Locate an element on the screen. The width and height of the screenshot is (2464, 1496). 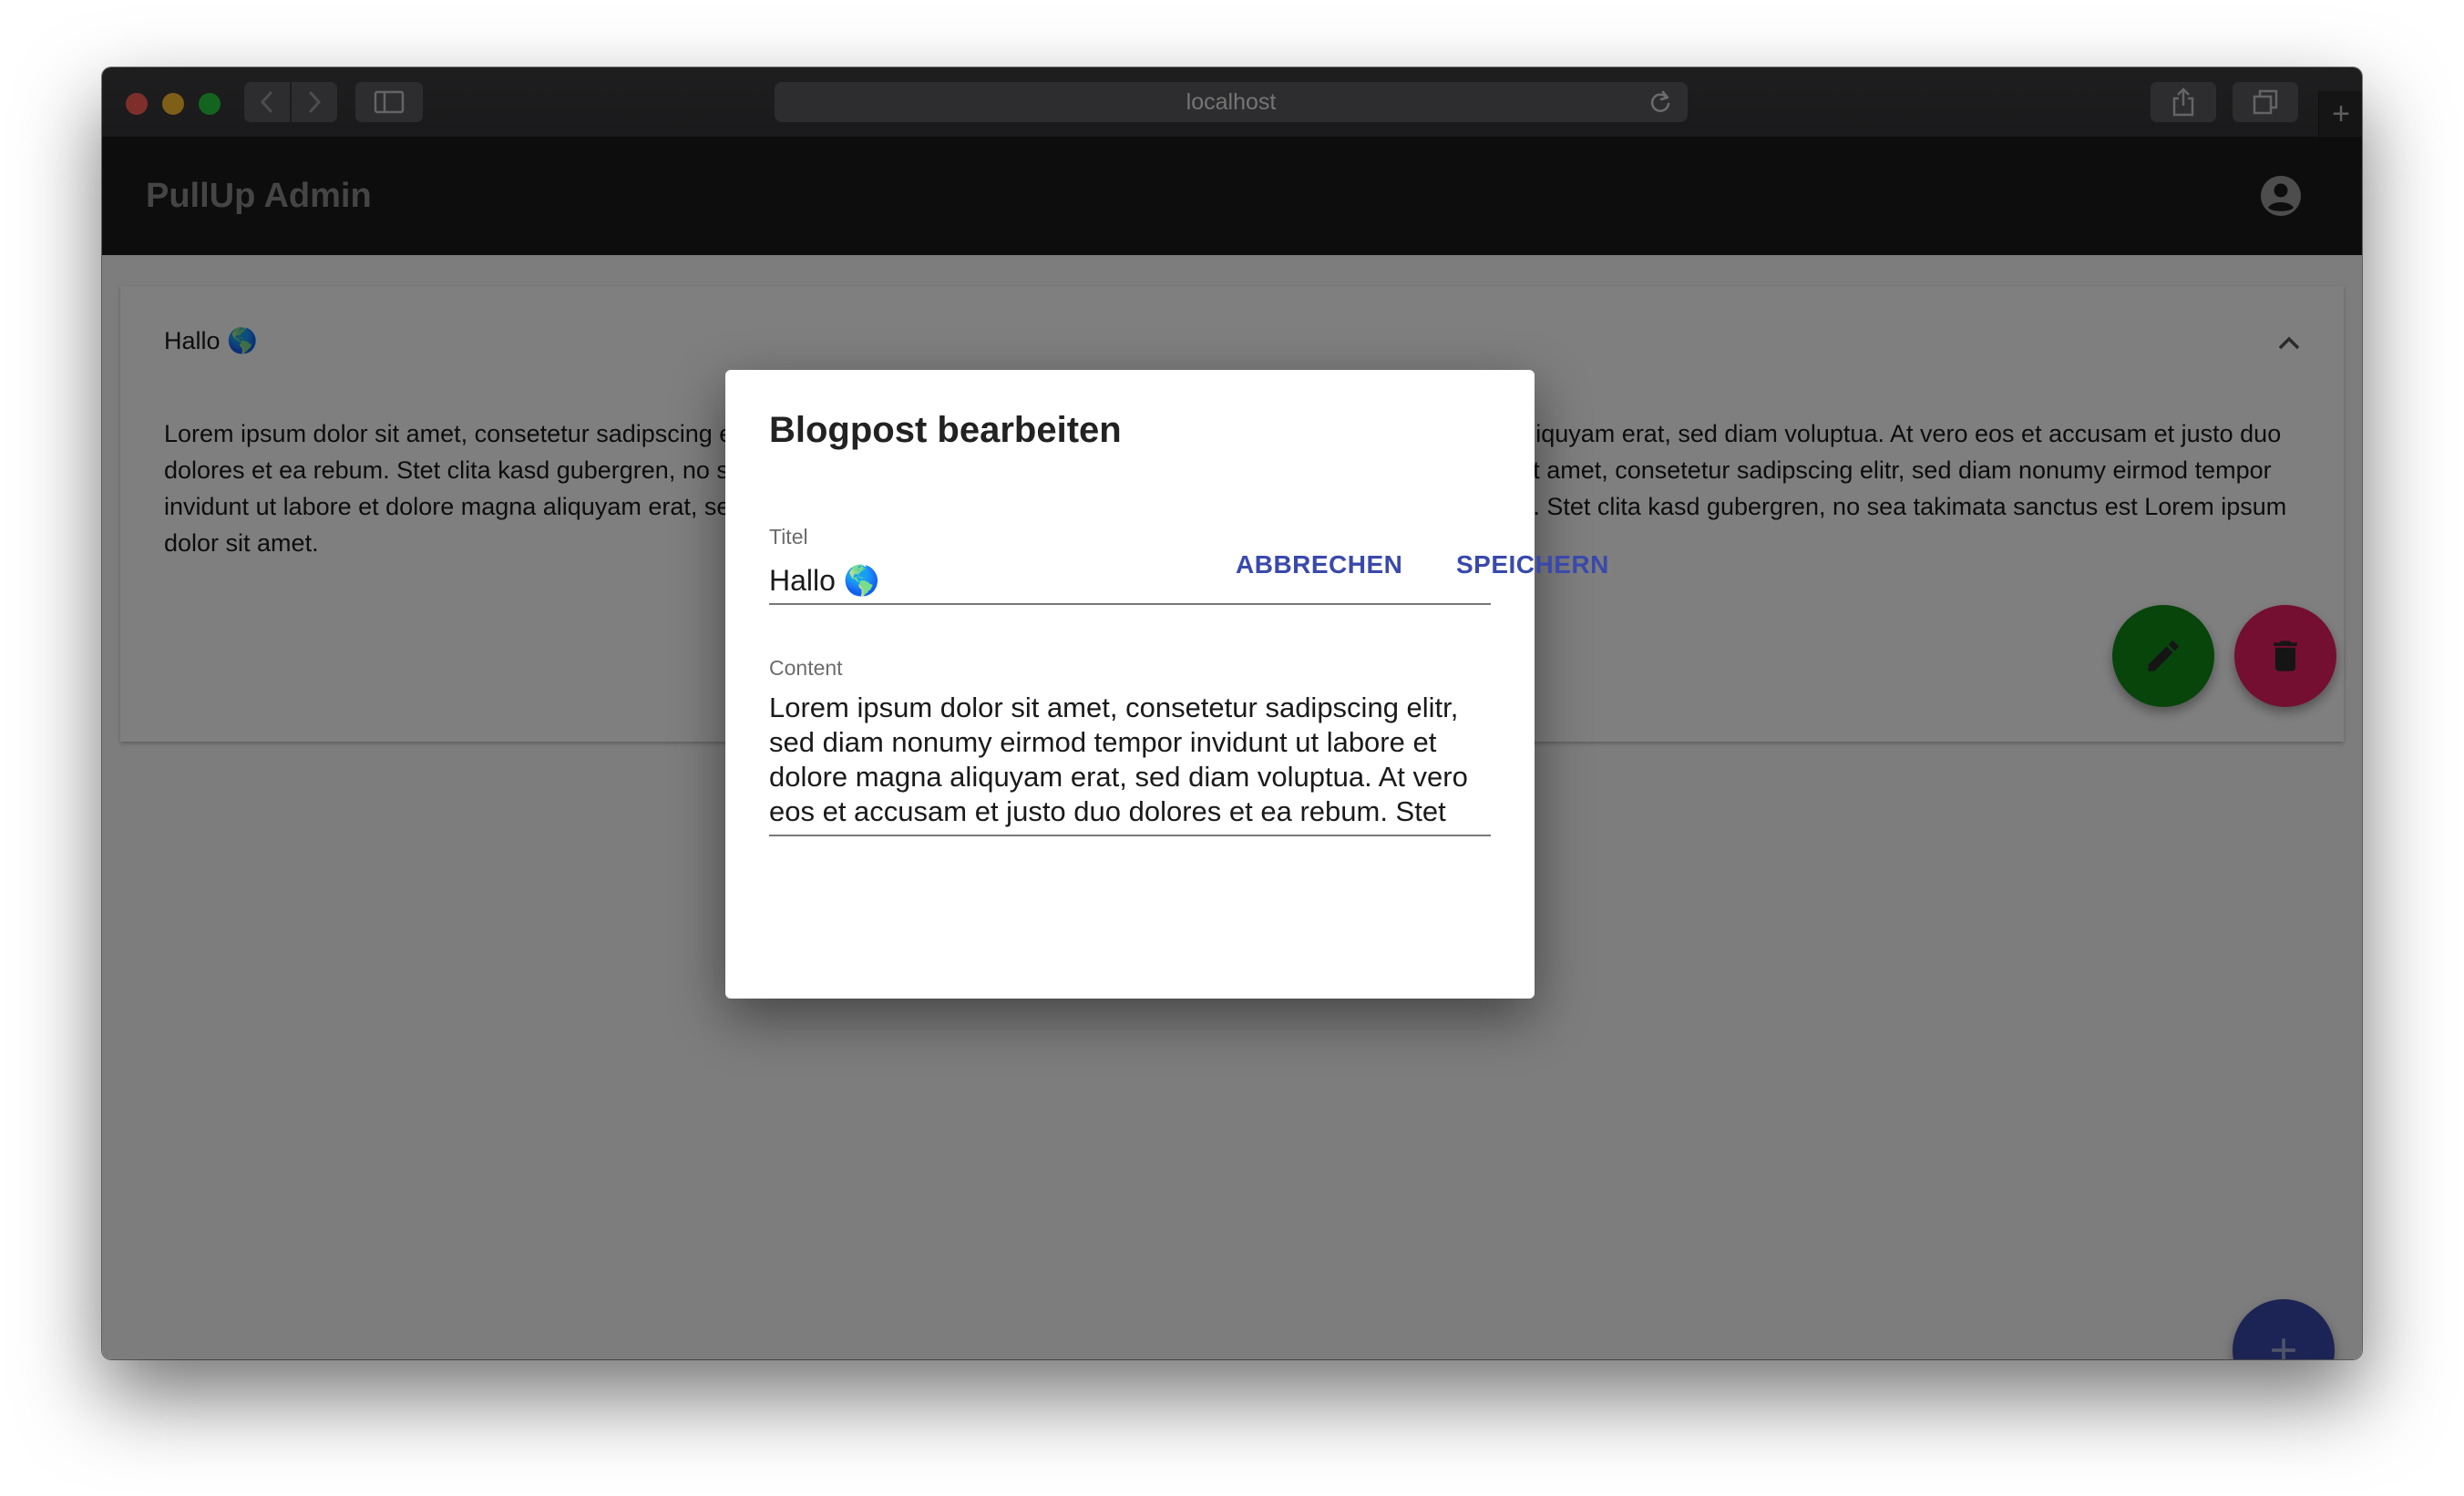
dialog-title: Blogpost bearbeiten is located at coordinates (946, 430).